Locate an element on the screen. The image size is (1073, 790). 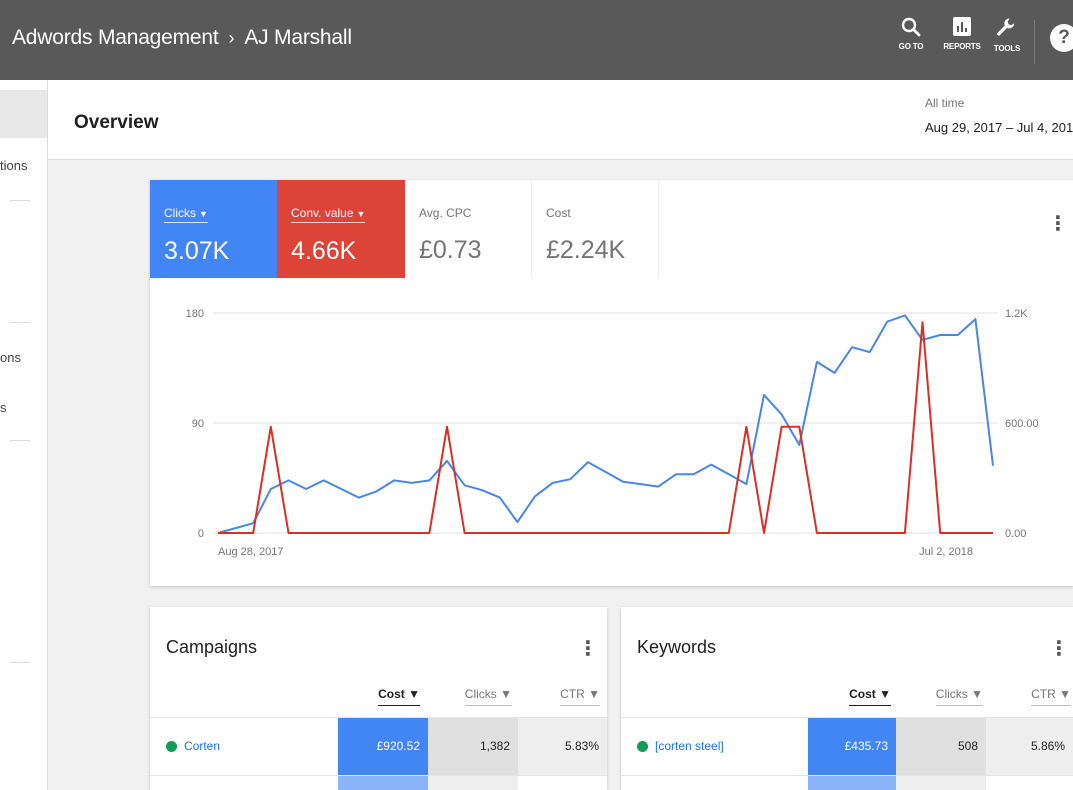
metric-clicks-selector: Clicks ▼ is located at coordinates (186, 214).